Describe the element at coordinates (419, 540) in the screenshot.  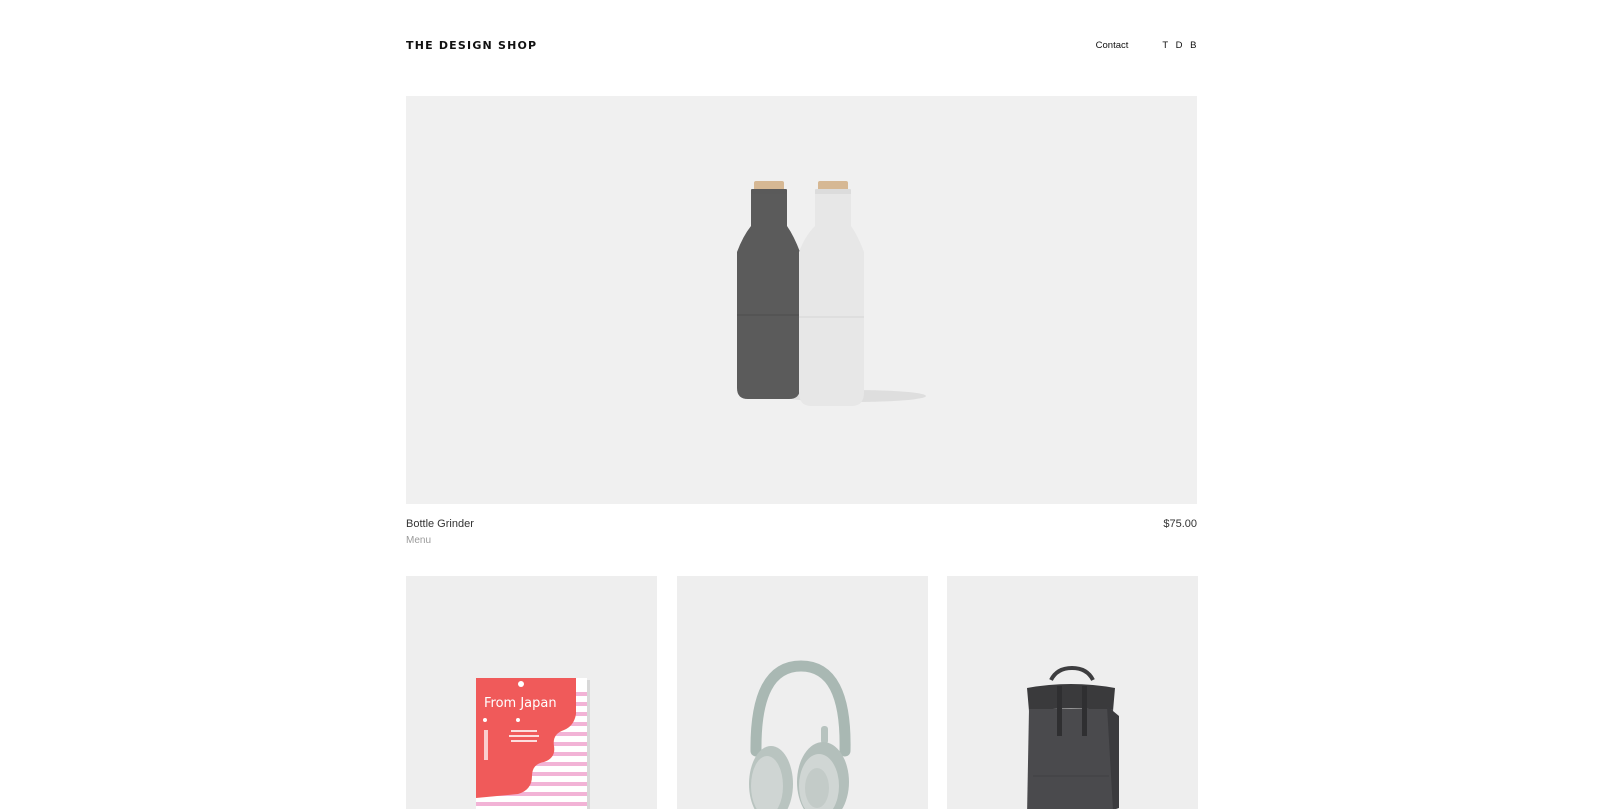
I see `product-brand: Menu` at that location.